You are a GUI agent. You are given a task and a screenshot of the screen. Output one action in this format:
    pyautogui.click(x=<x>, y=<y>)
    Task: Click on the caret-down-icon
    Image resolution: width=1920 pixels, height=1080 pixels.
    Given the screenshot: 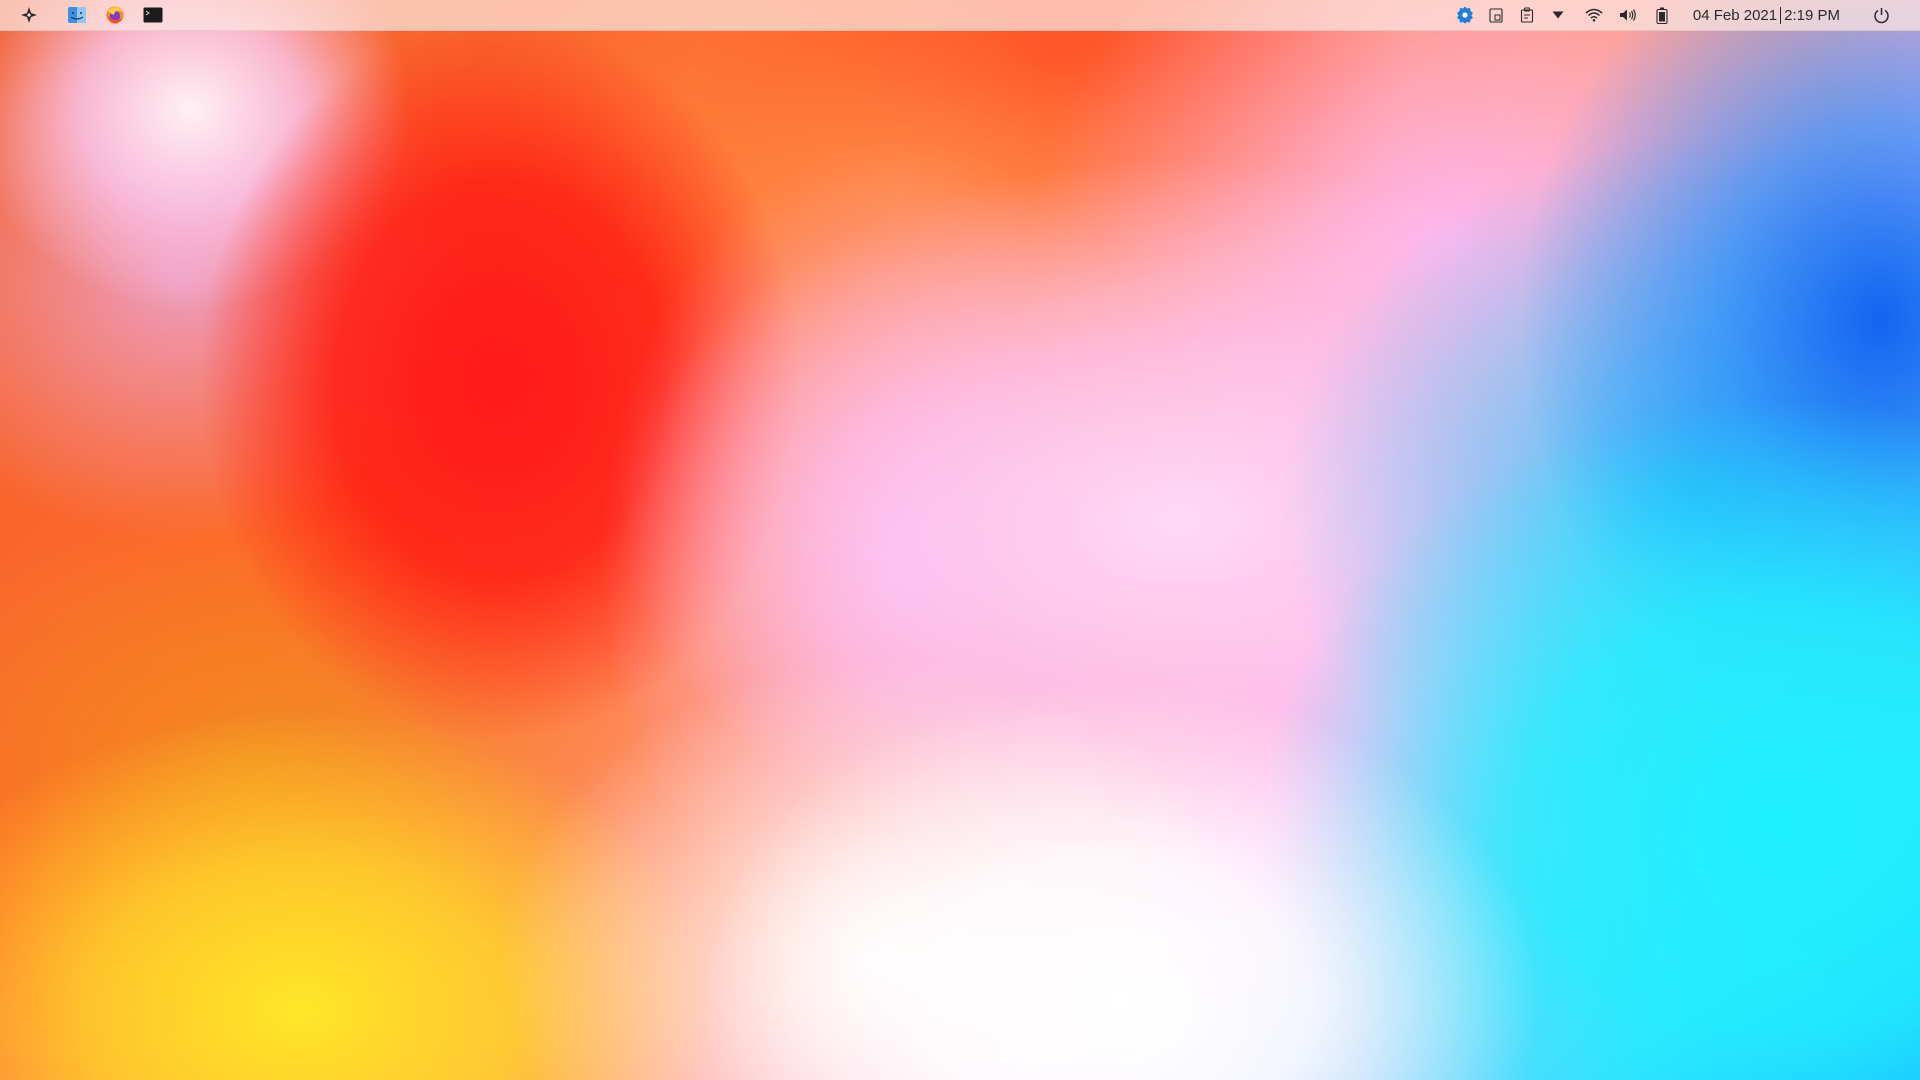 What is the action you would take?
    pyautogui.click(x=1558, y=15)
    